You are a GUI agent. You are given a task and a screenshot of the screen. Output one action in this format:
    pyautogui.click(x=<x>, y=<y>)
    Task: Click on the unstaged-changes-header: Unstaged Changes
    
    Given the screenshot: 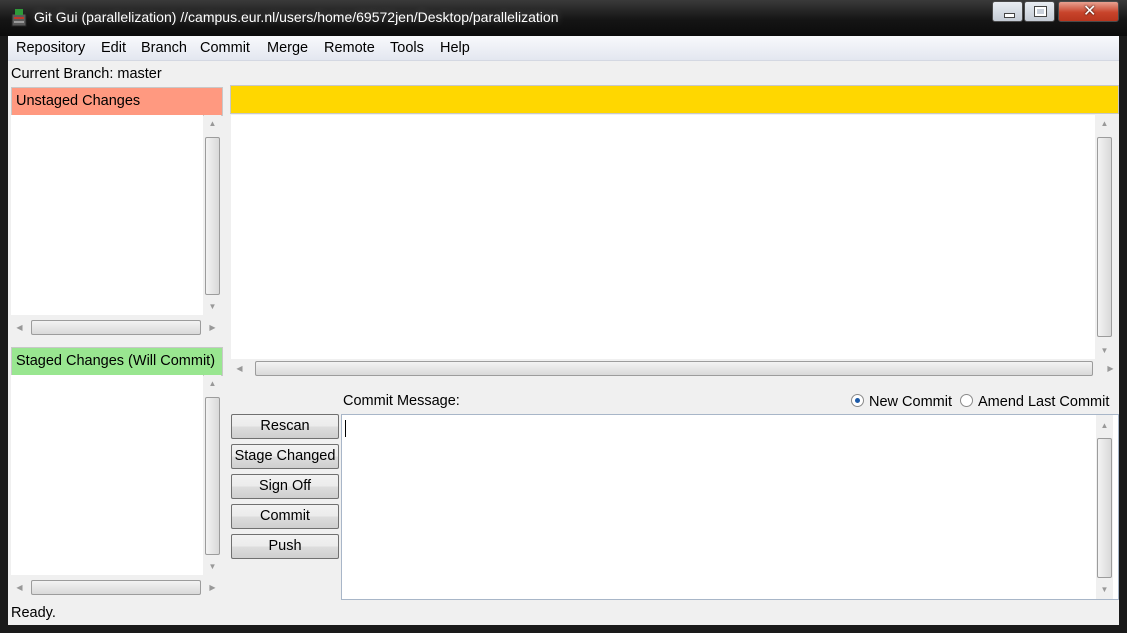 What is the action you would take?
    pyautogui.click(x=117, y=101)
    